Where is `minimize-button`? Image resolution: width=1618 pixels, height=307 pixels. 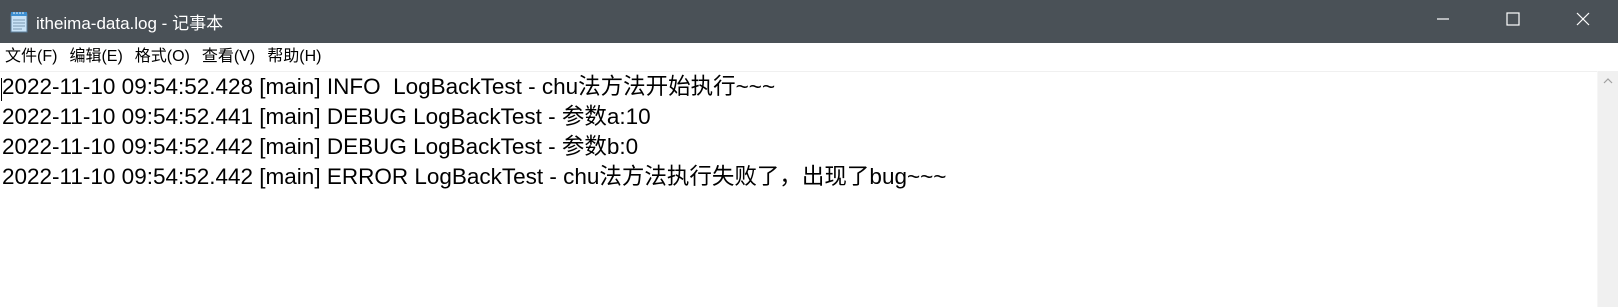
minimize-button is located at coordinates (1443, 21).